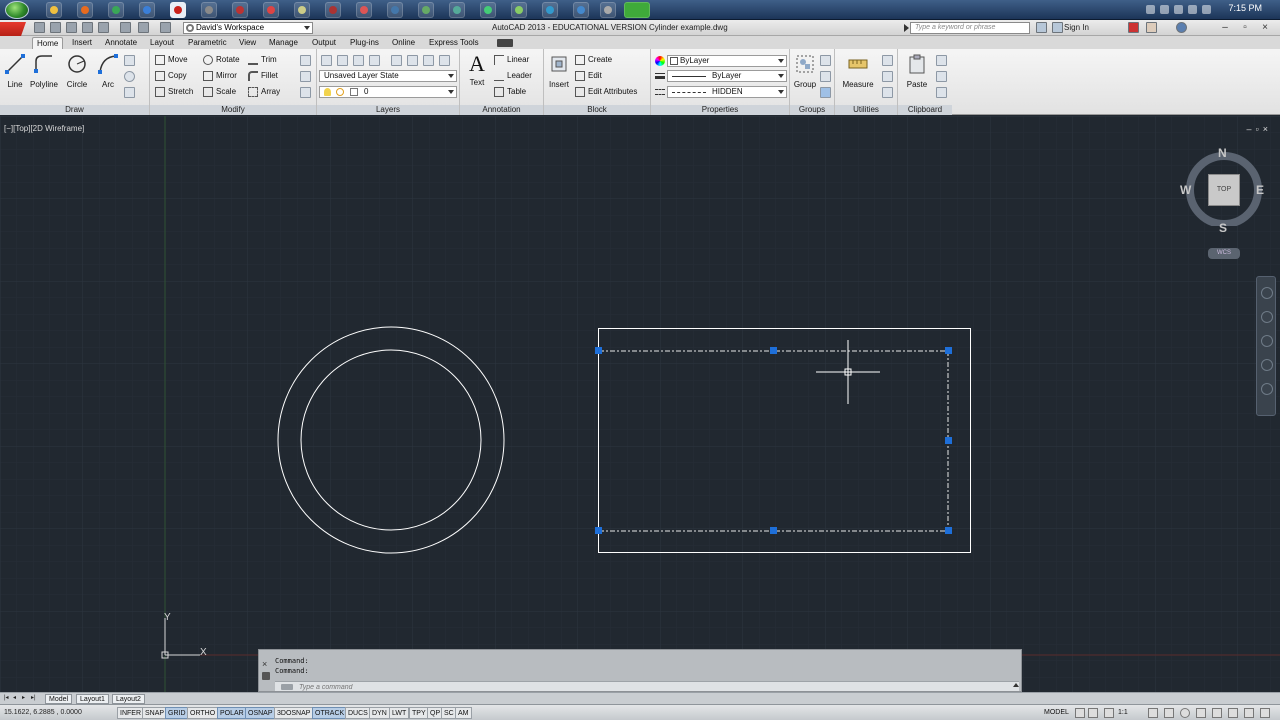 This screenshot has height=720, width=1280. Describe the element at coordinates (477, 70) in the screenshot. I see `text-tool: A Text` at that location.